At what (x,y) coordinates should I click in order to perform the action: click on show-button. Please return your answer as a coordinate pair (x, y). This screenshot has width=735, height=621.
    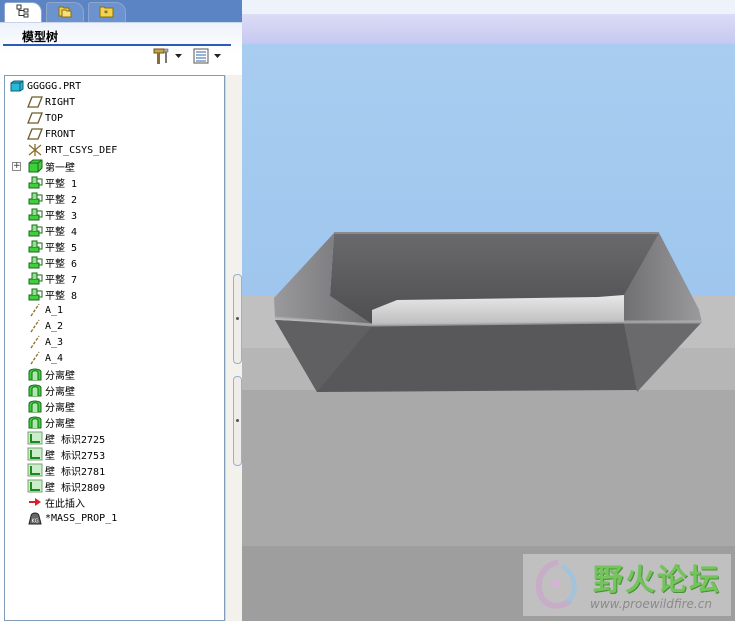
    Looking at the image, I should click on (207, 57).